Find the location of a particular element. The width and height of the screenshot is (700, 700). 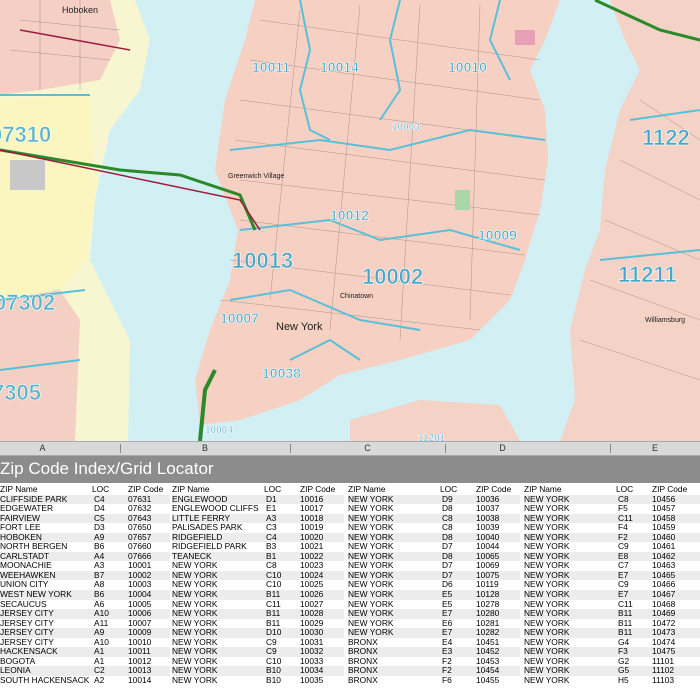

index-cell: BRONX is located at coordinates (363, 679).